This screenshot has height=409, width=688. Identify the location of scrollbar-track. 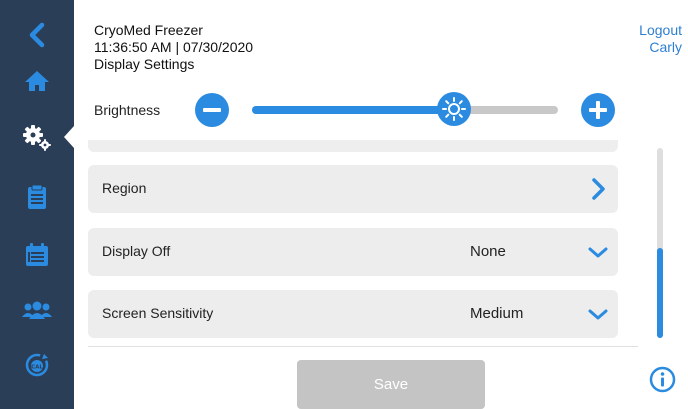
(660, 243).